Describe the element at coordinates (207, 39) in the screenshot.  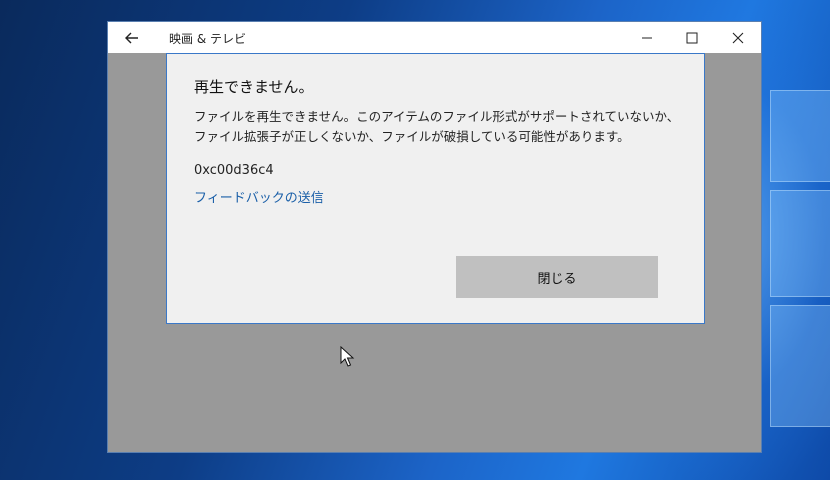
I see `window-title: 映画 & テレビ` at that location.